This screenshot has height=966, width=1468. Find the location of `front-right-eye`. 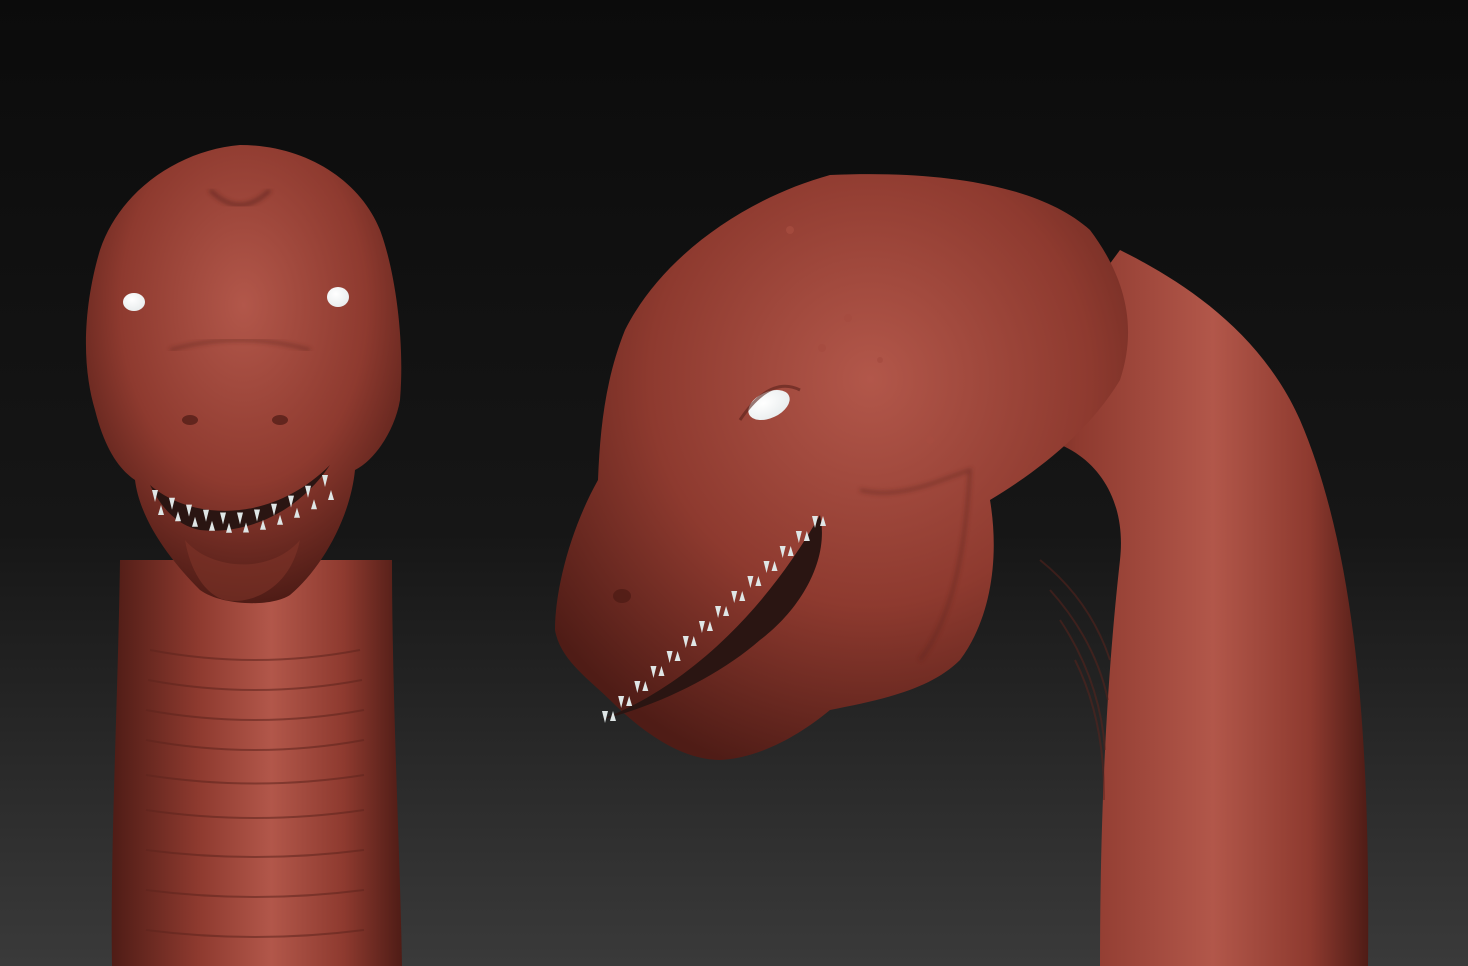

front-right-eye is located at coordinates (338, 297).